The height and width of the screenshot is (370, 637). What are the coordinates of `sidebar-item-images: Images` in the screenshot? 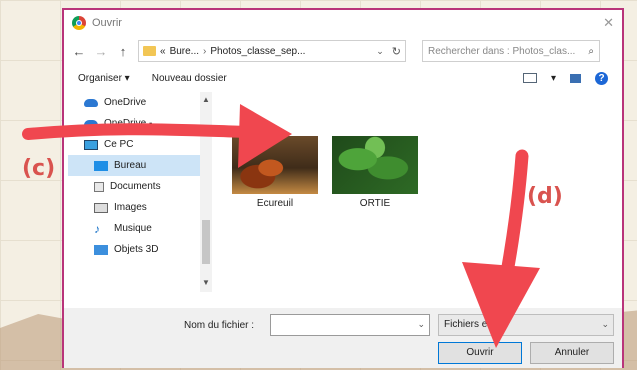 It's located at (138, 207).